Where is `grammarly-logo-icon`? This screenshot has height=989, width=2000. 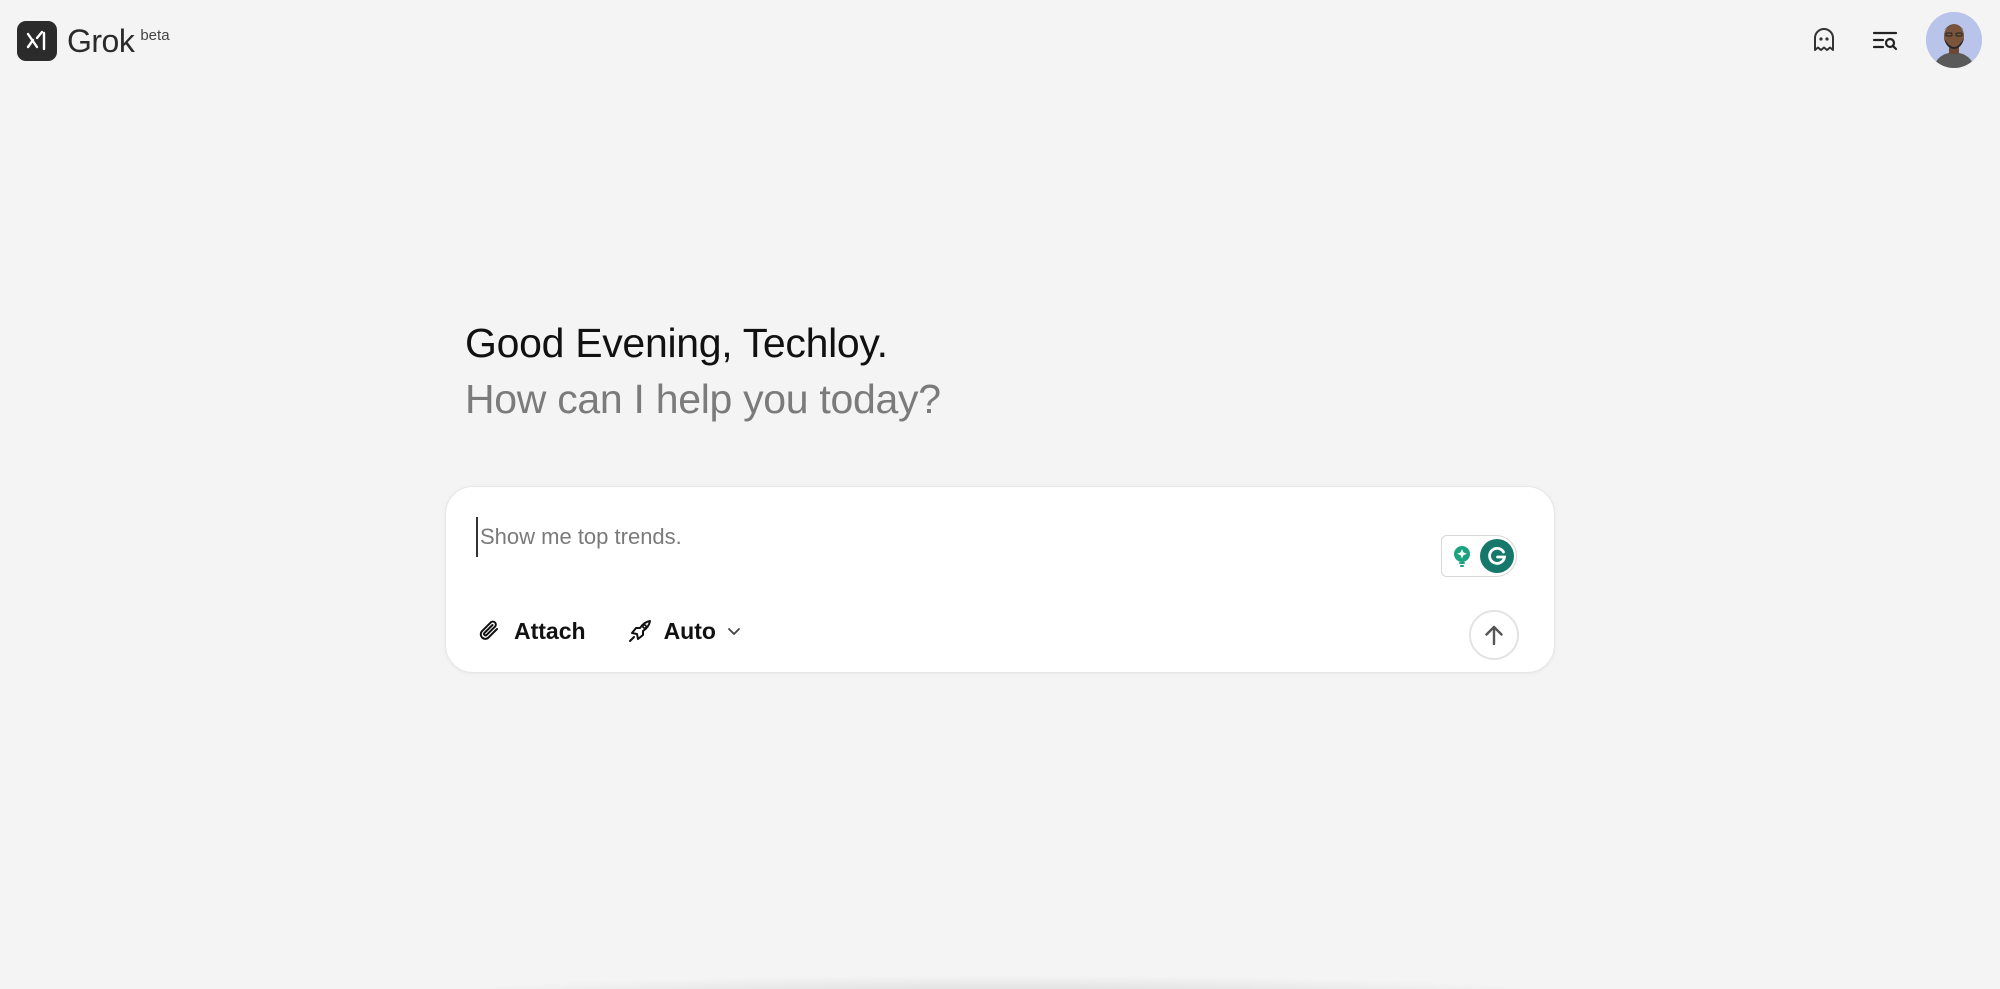 grammarly-logo-icon is located at coordinates (1497, 556).